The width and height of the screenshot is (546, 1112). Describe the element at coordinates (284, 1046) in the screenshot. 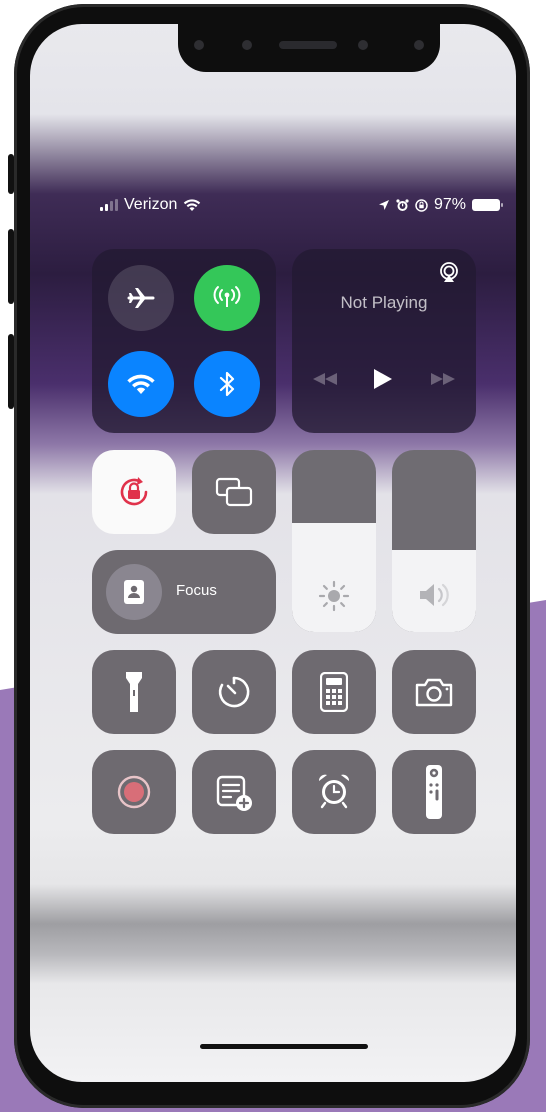

I see `home-indicator` at that location.